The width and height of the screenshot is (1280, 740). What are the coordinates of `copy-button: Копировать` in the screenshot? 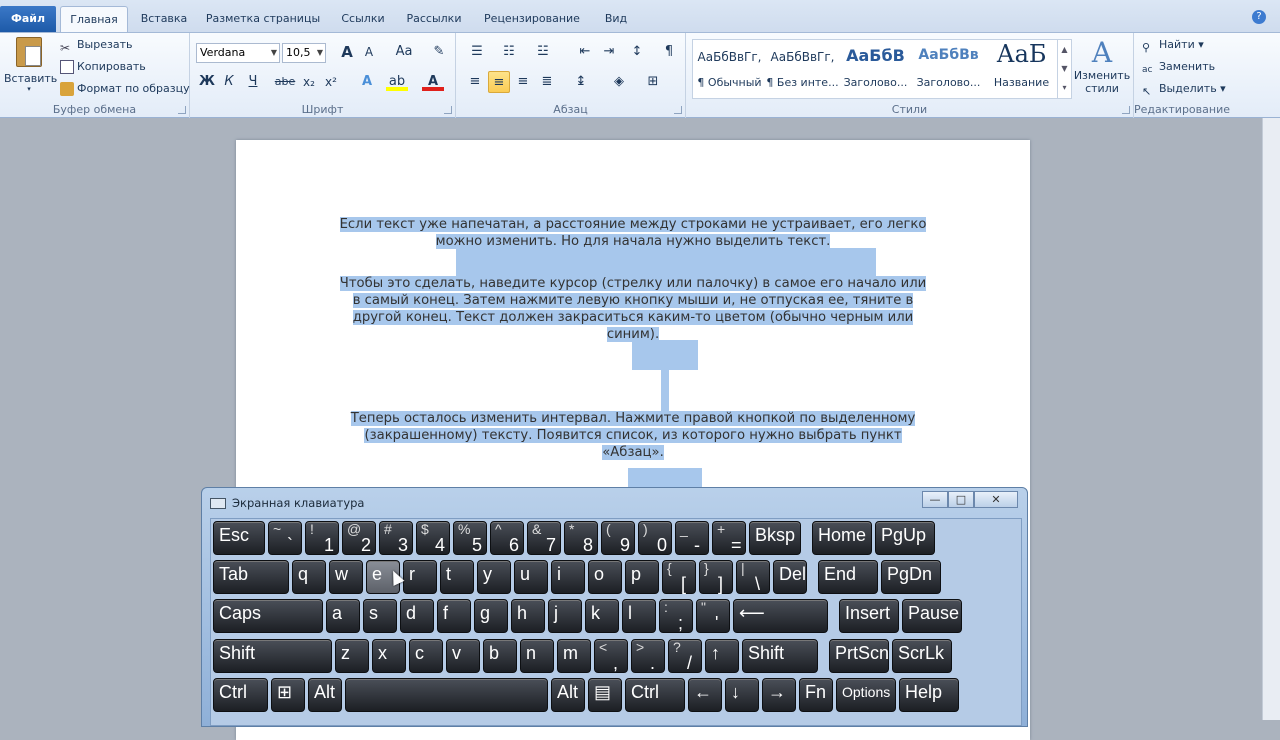 It's located at (103, 67).